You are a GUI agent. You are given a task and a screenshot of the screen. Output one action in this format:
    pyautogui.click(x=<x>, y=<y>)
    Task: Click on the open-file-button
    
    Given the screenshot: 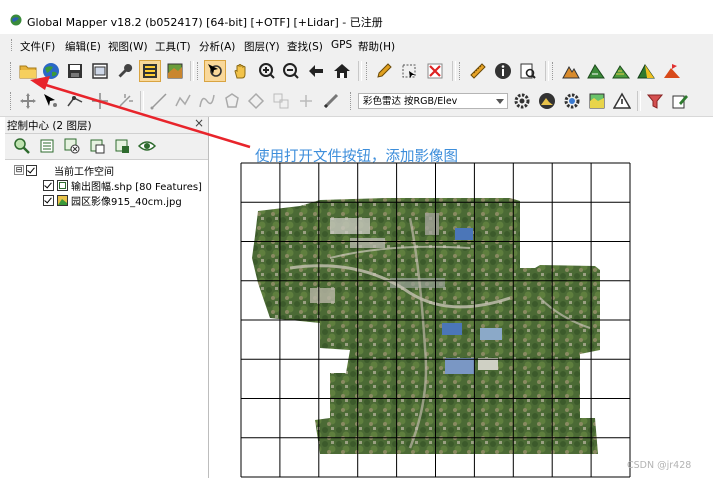 What is the action you would take?
    pyautogui.click(x=28, y=71)
    